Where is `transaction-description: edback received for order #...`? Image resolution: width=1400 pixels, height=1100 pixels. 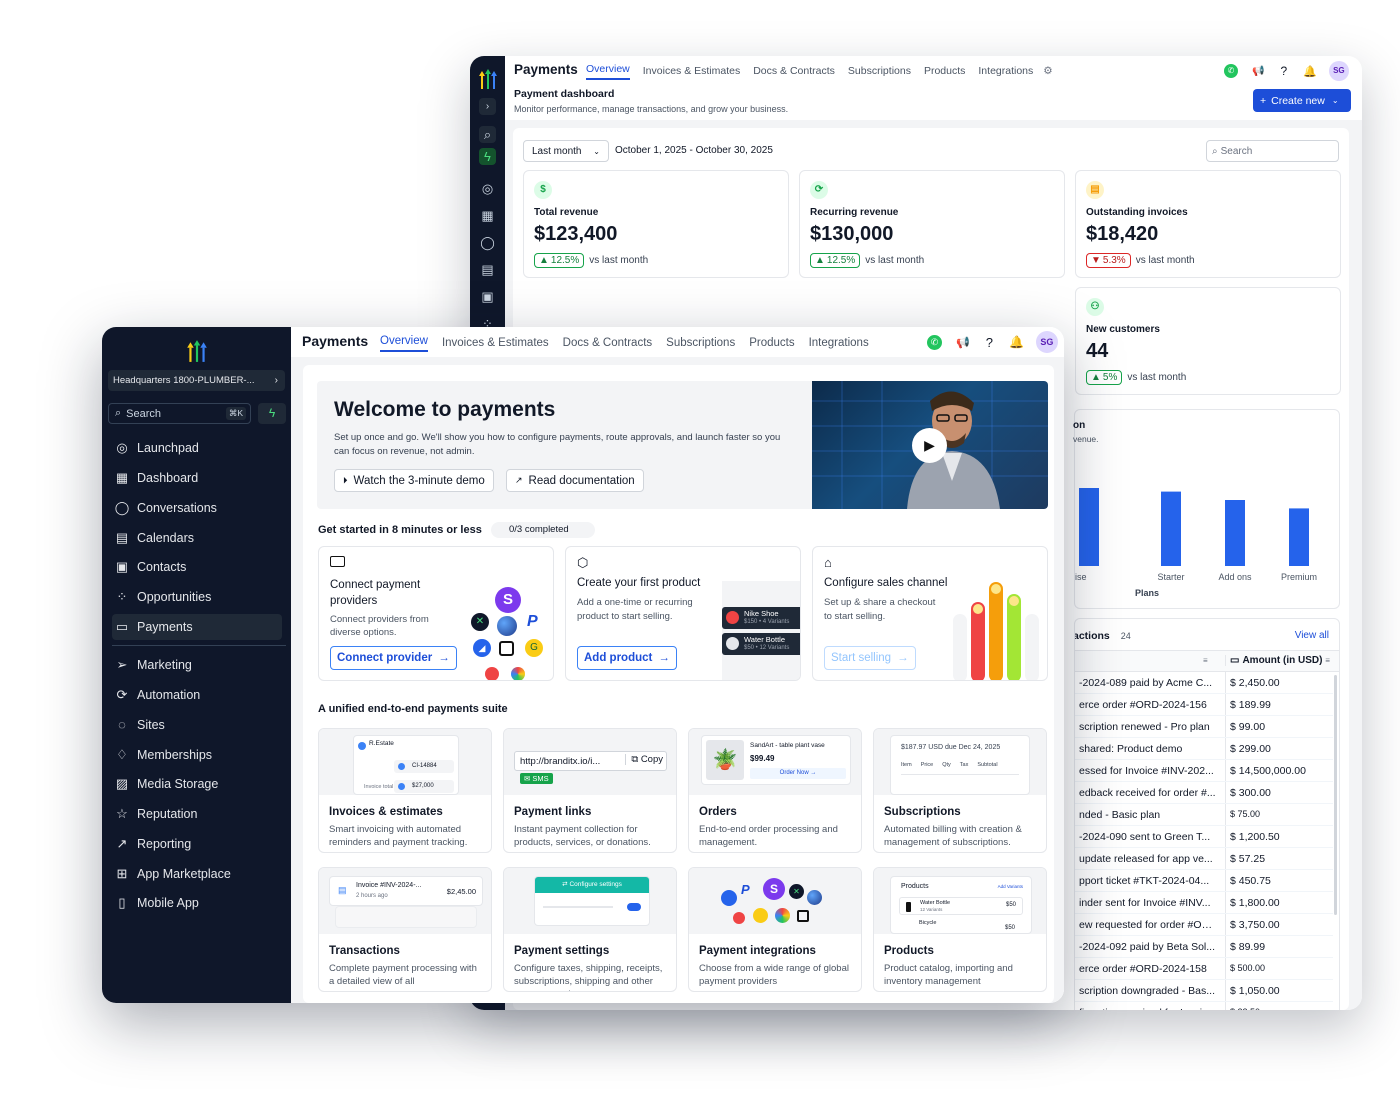 transaction-description: edback received for order #... is located at coordinates (1147, 793).